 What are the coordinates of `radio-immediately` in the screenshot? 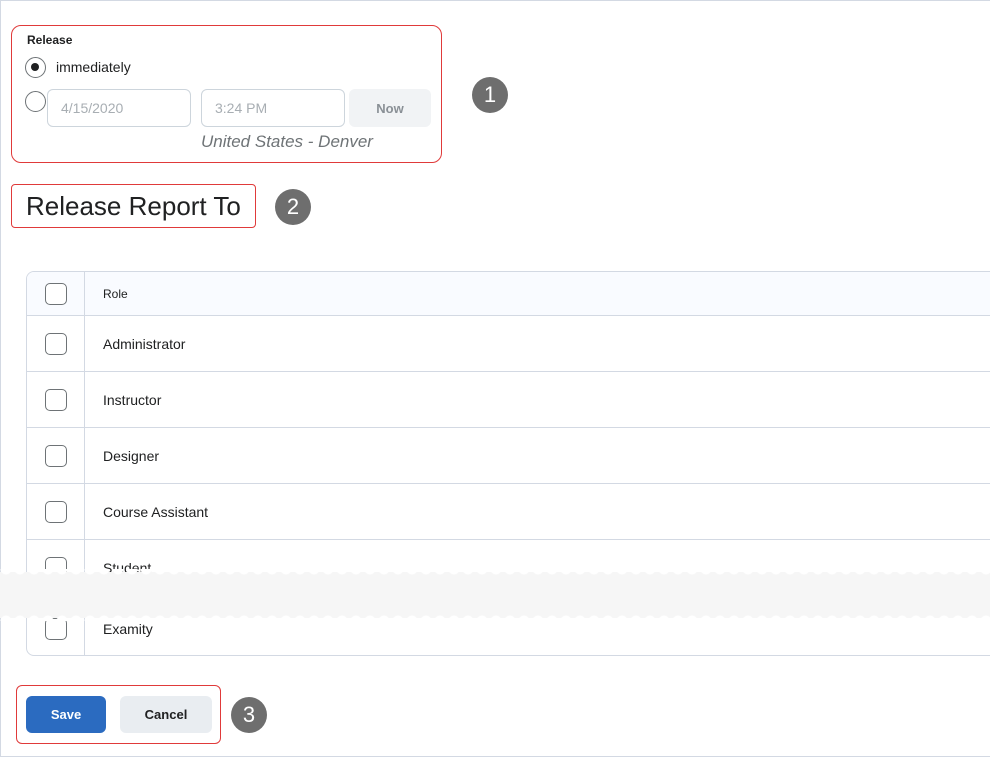 It's located at (35, 67).